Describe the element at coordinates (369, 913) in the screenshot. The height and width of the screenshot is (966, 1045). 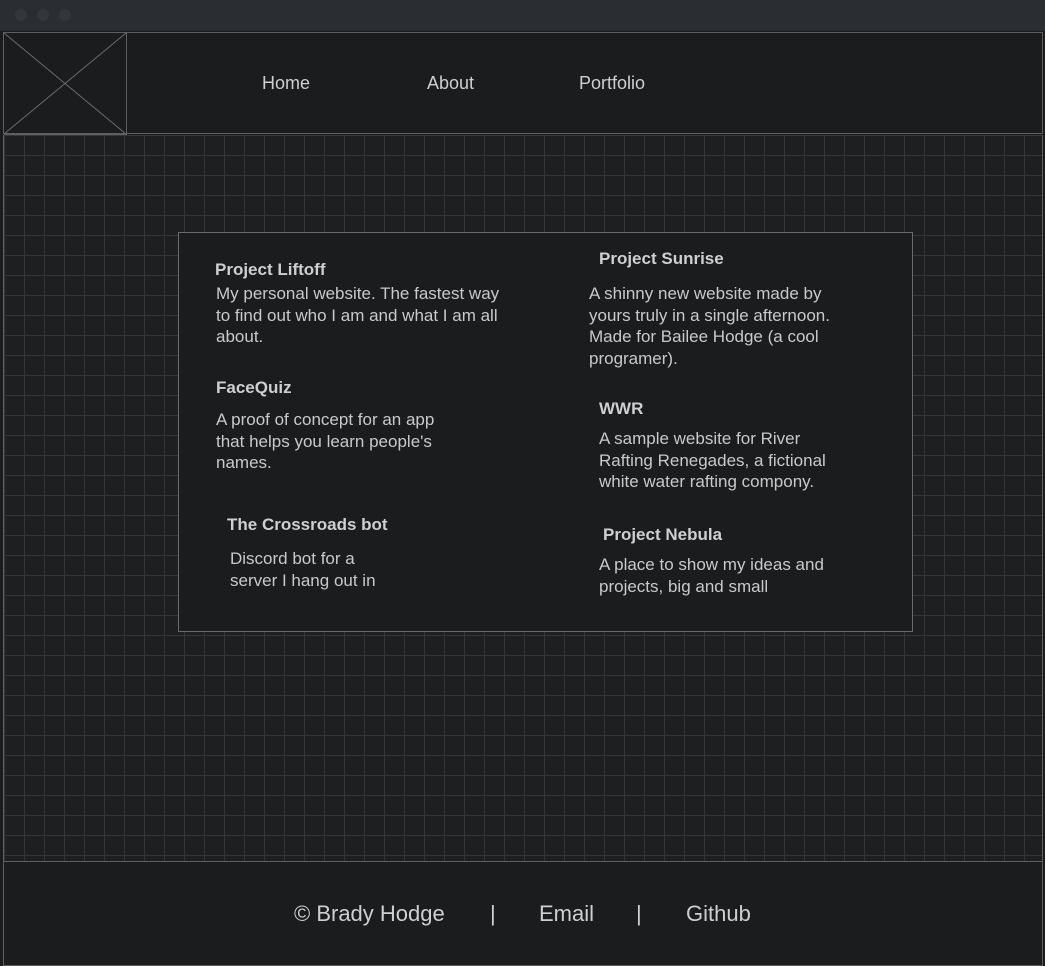
I see `copyright-text: © Brady Hodge` at that location.